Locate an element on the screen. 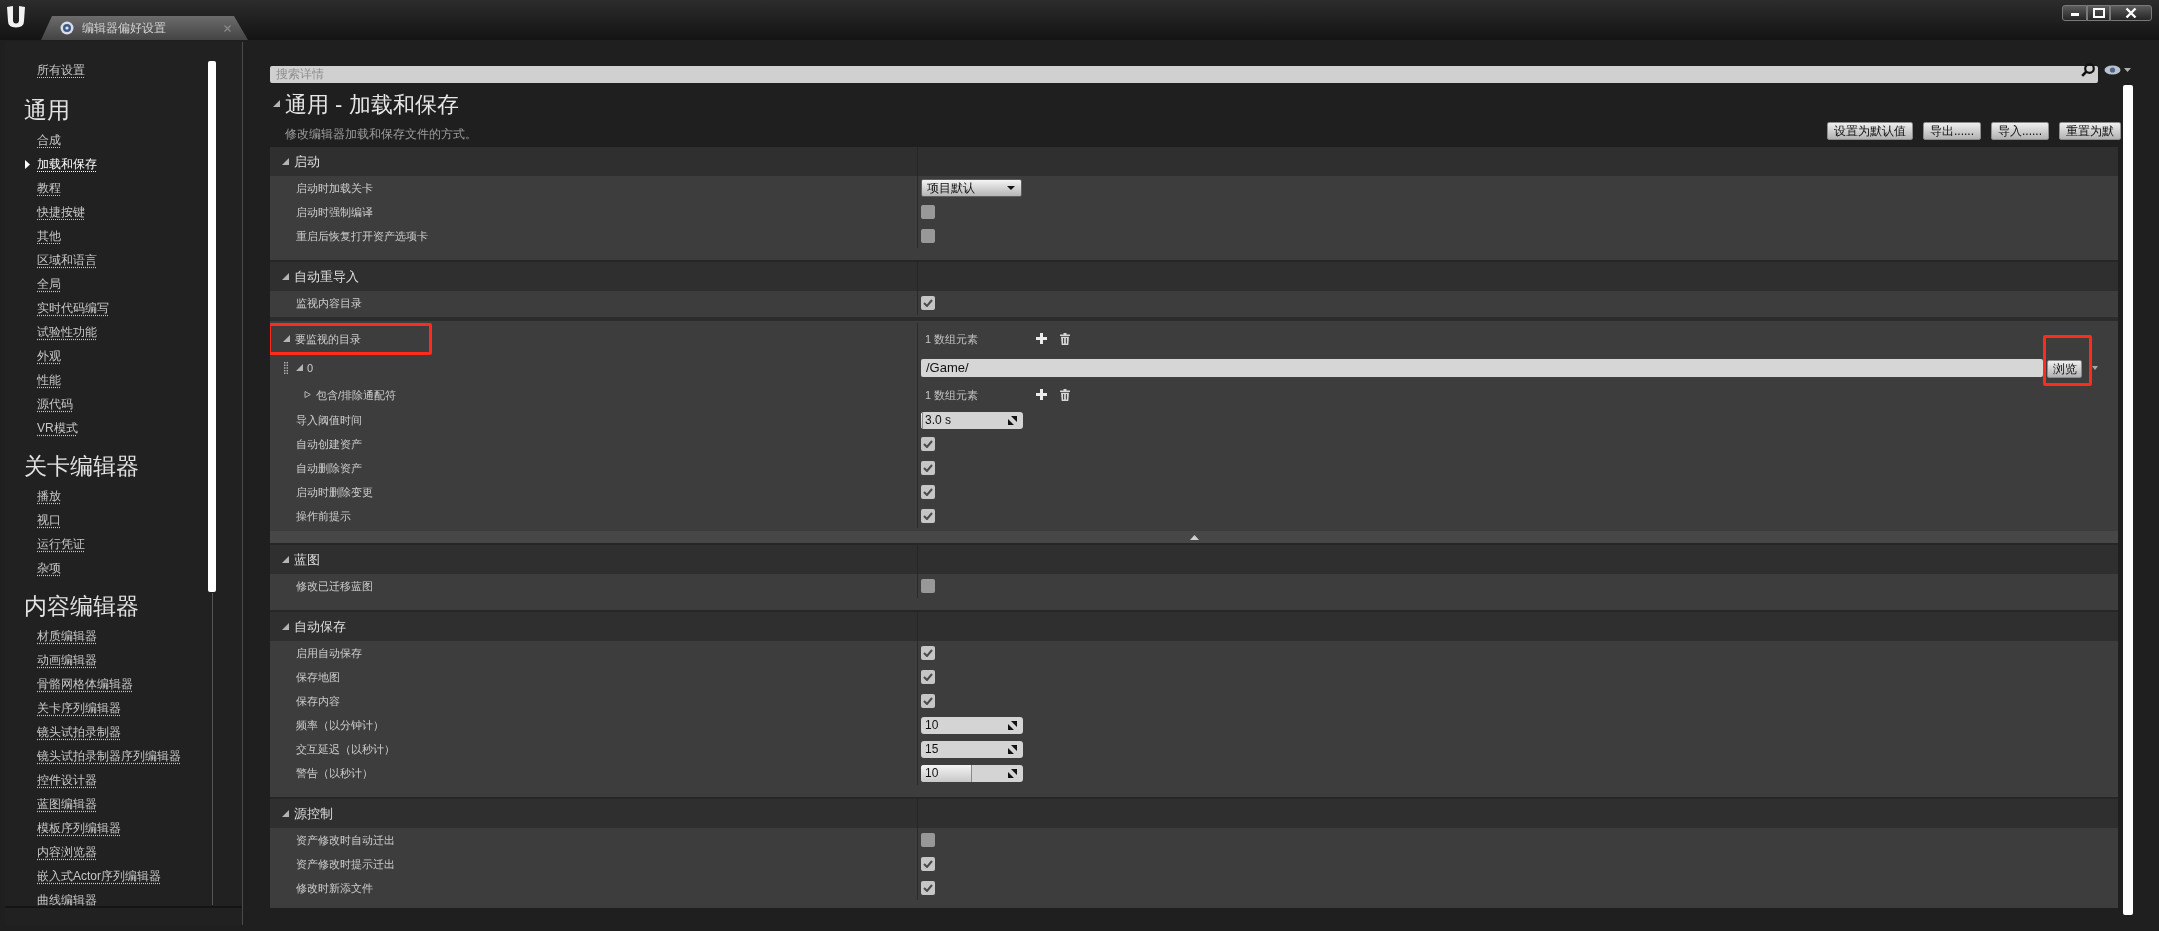 The height and width of the screenshot is (931, 2159). eye-icon is located at coordinates (2112, 69).